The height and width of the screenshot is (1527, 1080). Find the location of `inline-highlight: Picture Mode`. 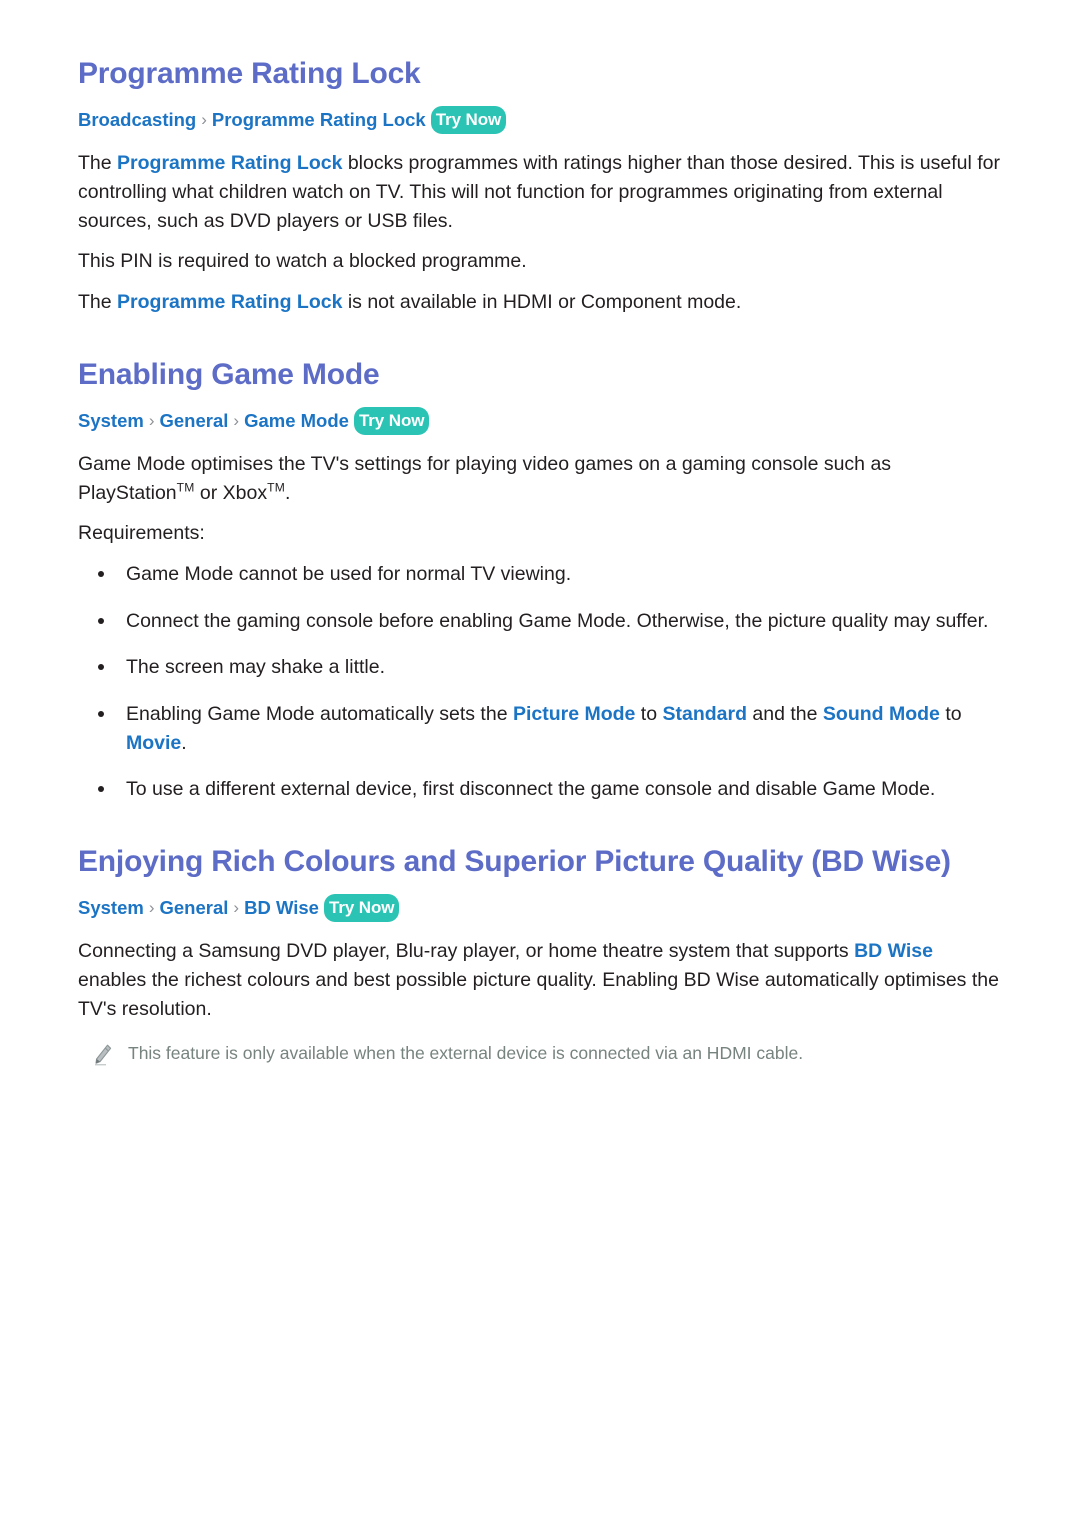

inline-highlight: Picture Mode is located at coordinates (574, 714).